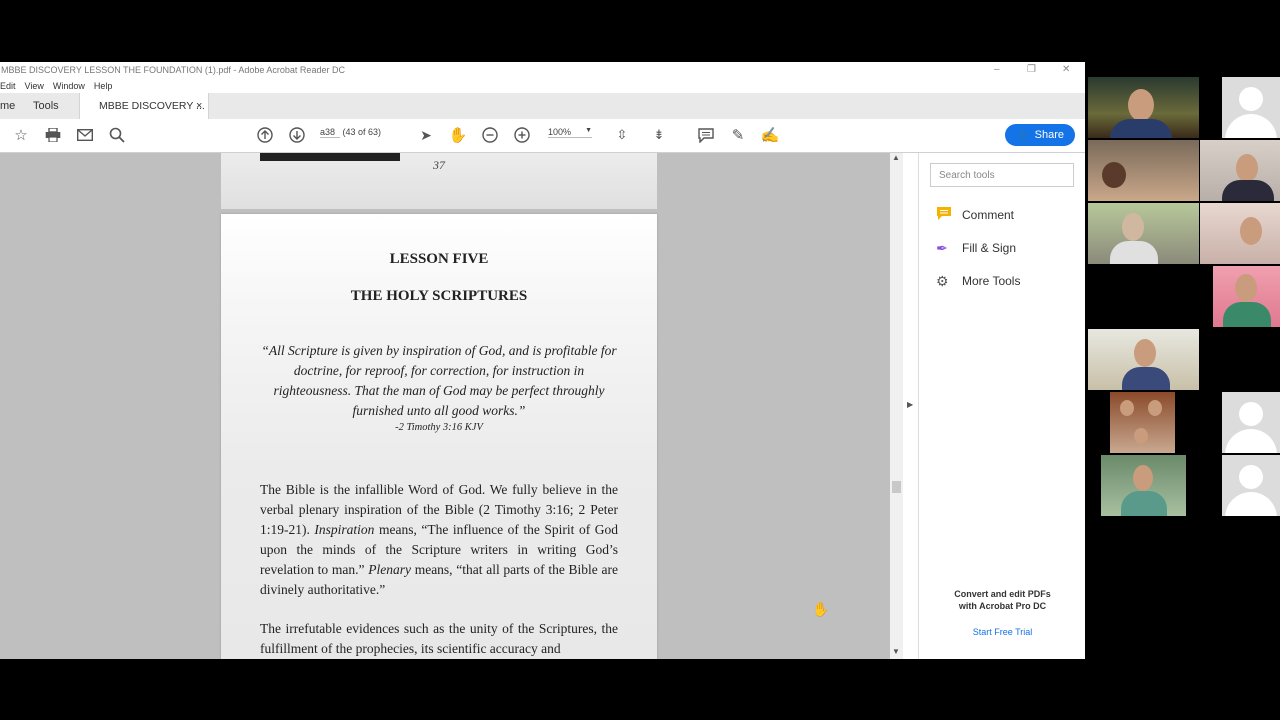 The width and height of the screenshot is (1280, 720). What do you see at coordinates (1002, 594) in the screenshot?
I see `promo-line-1: Convert and edit PDFs` at bounding box center [1002, 594].